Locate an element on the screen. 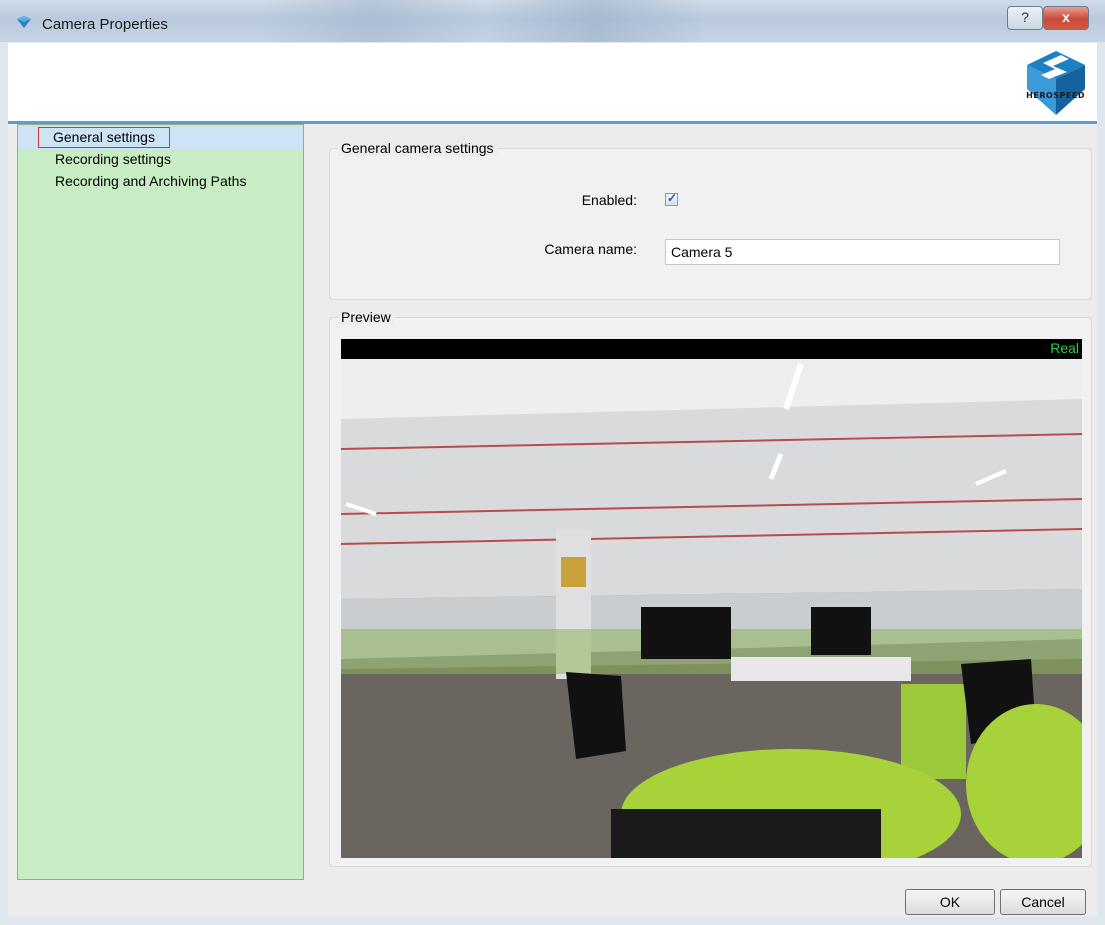  enabled-checkbox: ✓ is located at coordinates (671, 198).